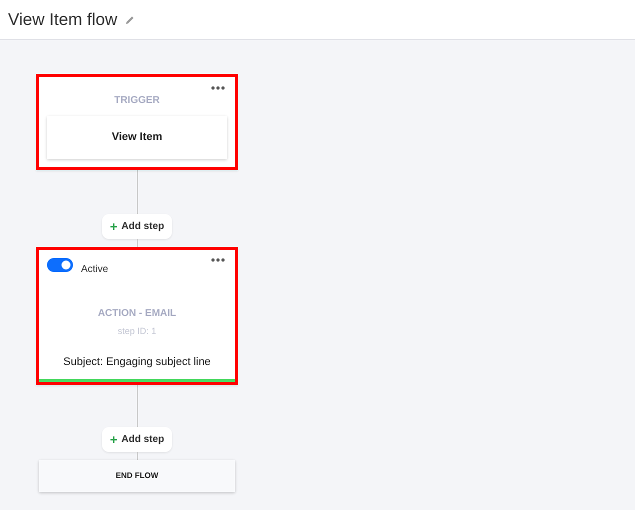  I want to click on trigger-card: TRIGGER View Item, so click(137, 122).